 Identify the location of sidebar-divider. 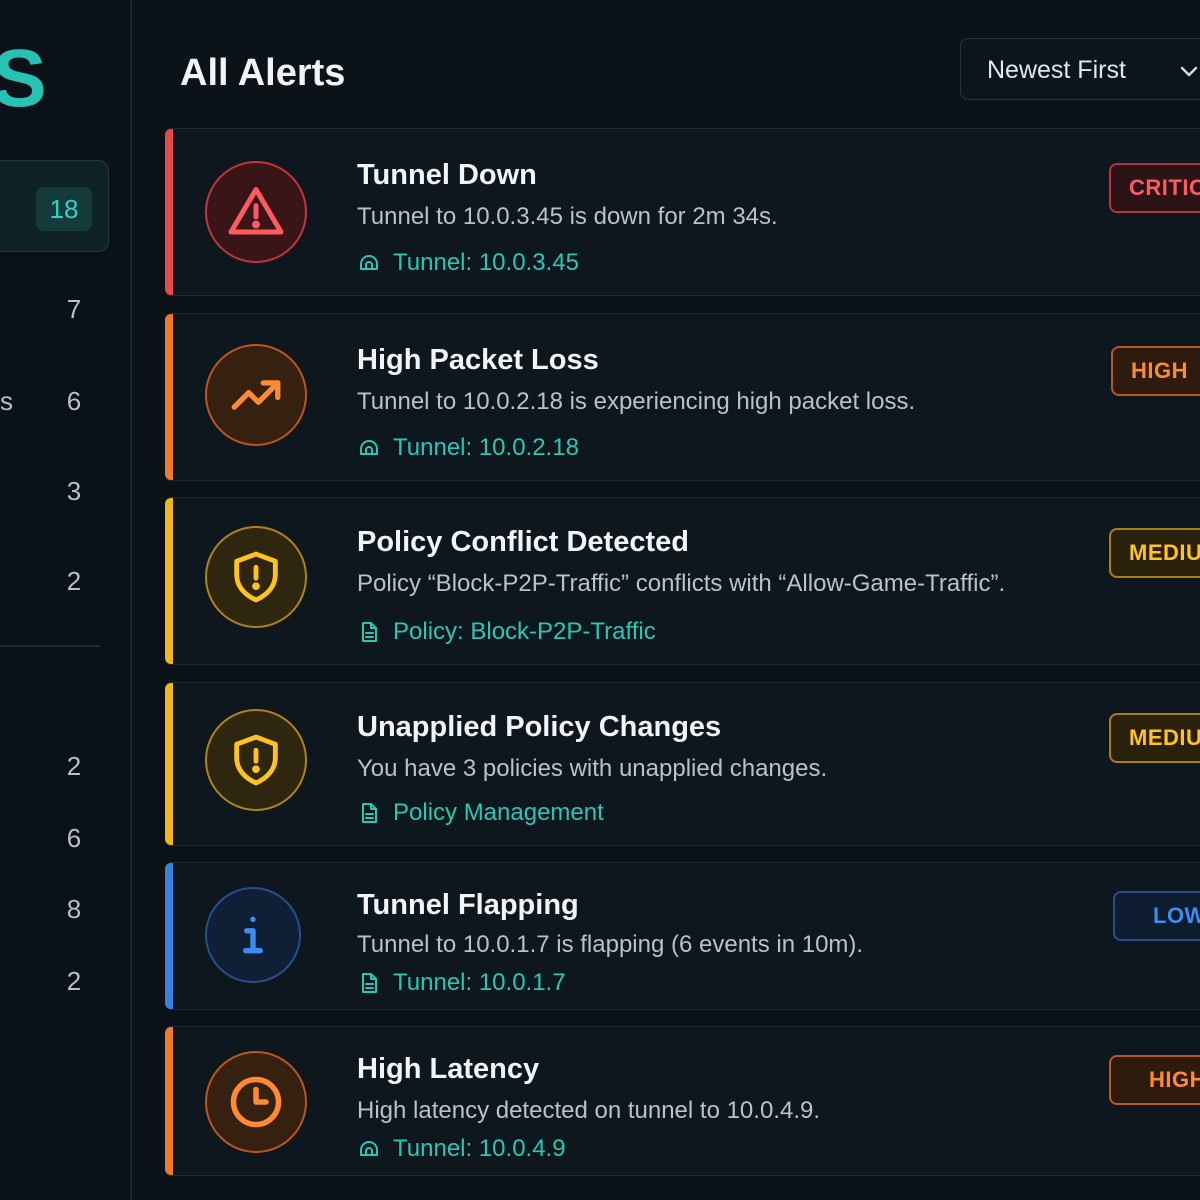
(50, 646).